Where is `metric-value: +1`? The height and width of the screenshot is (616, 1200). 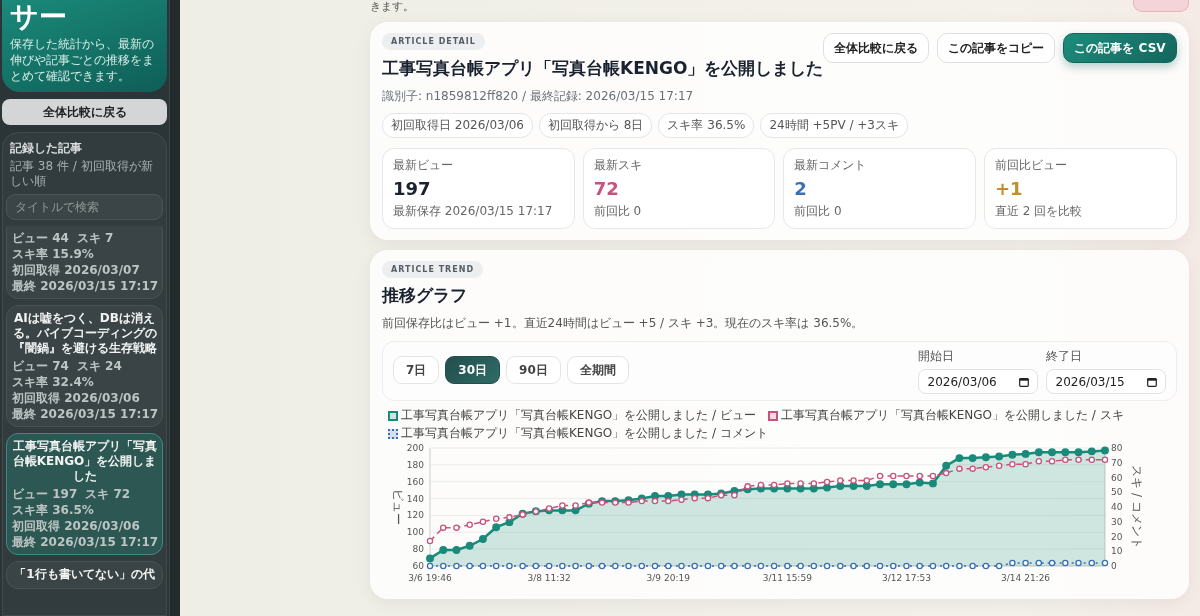 metric-value: +1 is located at coordinates (1008, 188).